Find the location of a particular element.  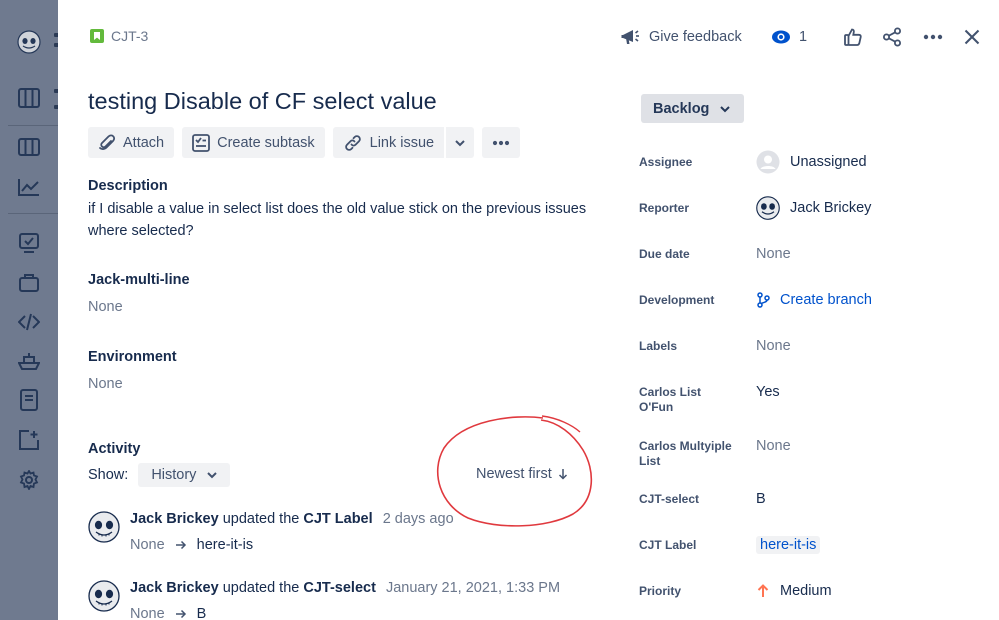

activity-filter-row: Show: History is located at coordinates (159, 475).